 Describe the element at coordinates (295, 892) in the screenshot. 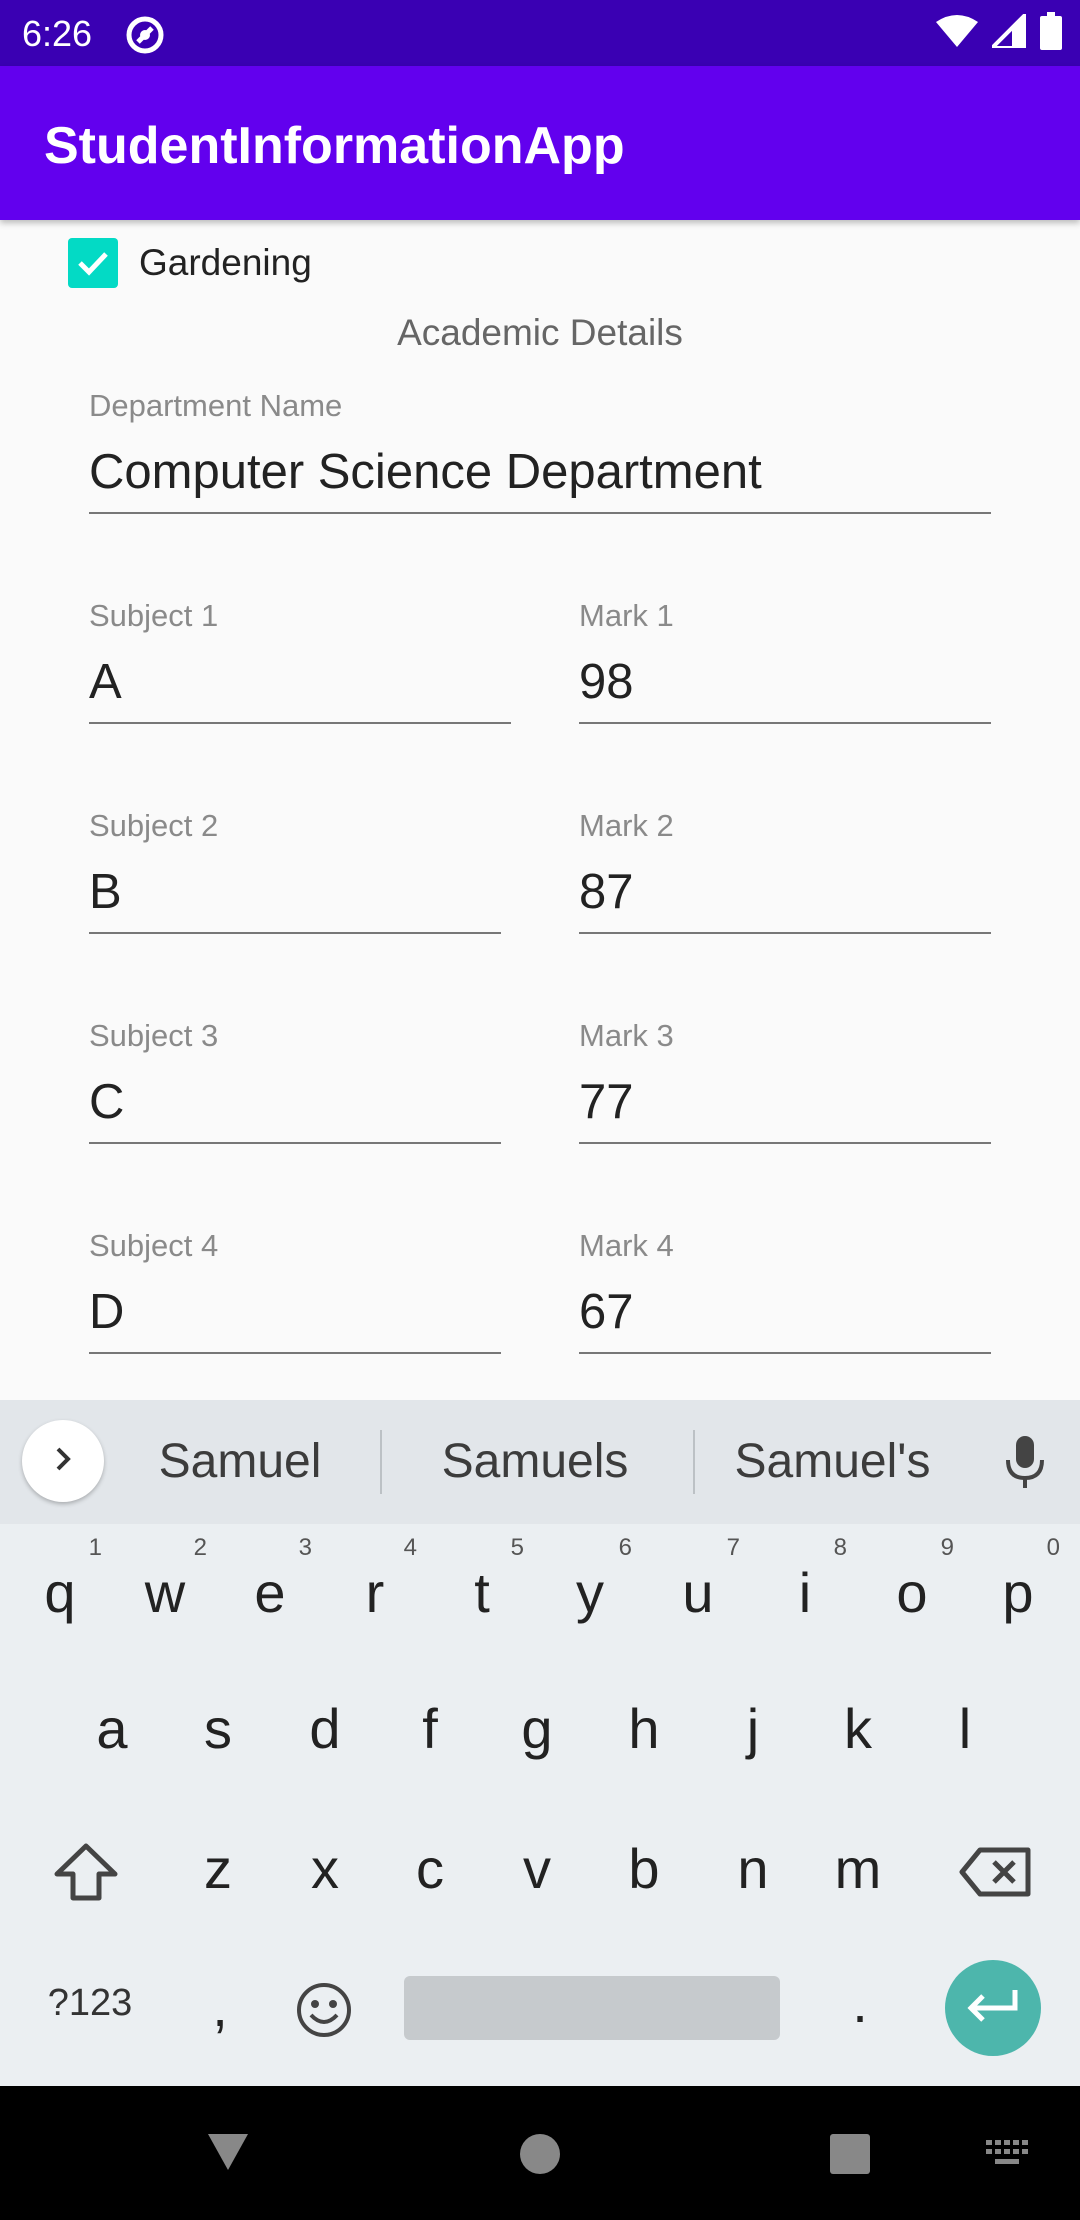

I see `subject-2-input: B` at that location.